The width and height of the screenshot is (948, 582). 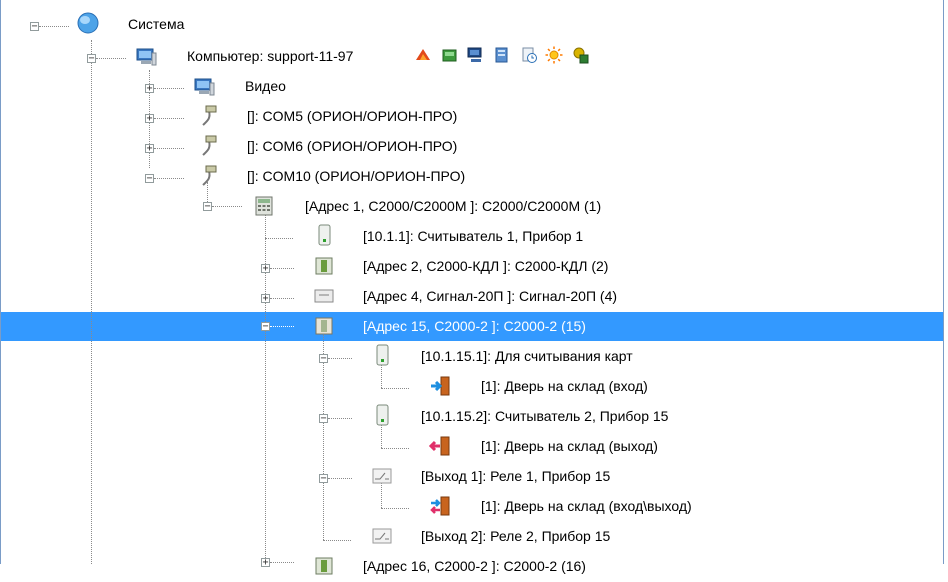 I want to click on tree-item-reader-15-1: [10.1.15.1]: Для считывания карт, so click(x=472, y=357).